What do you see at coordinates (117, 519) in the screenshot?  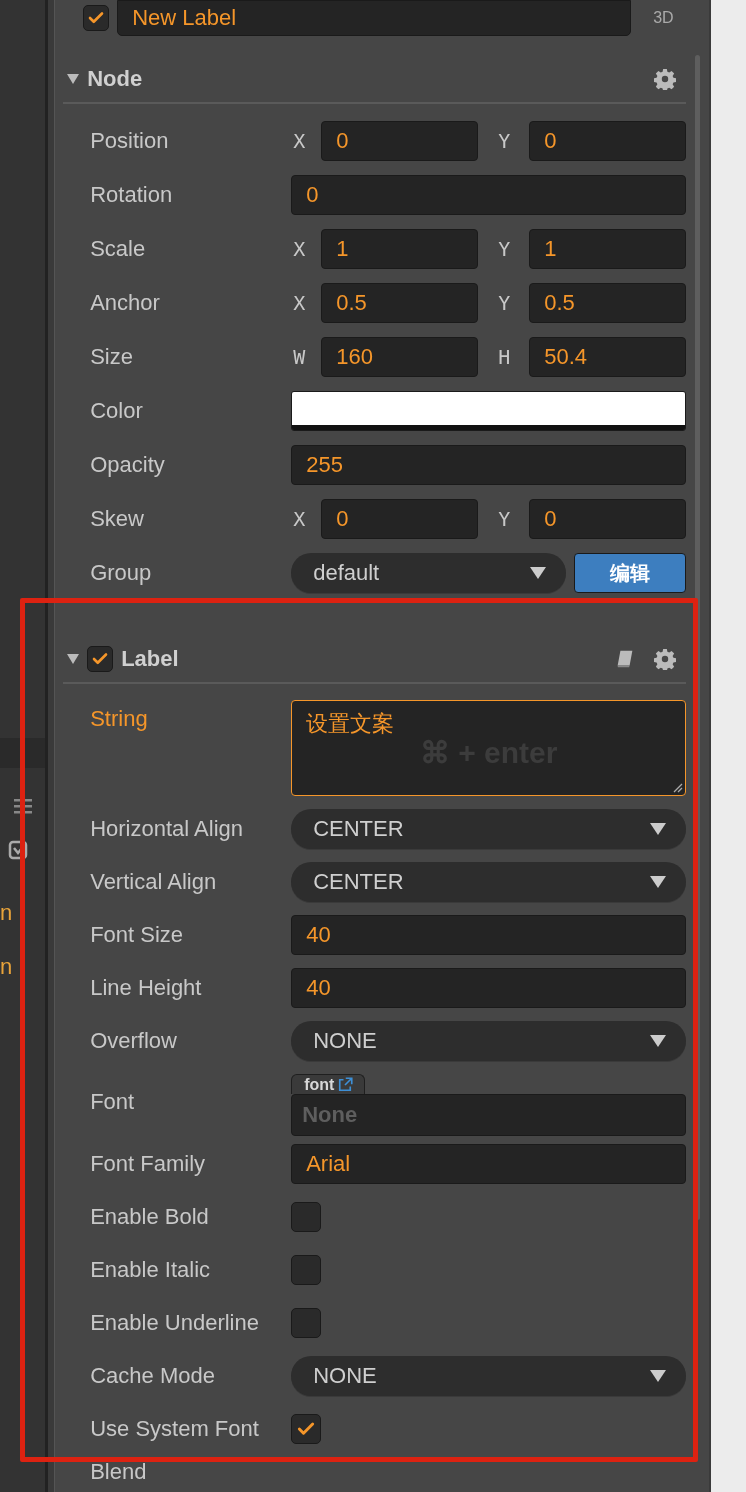 I see `property-label: Skew` at bounding box center [117, 519].